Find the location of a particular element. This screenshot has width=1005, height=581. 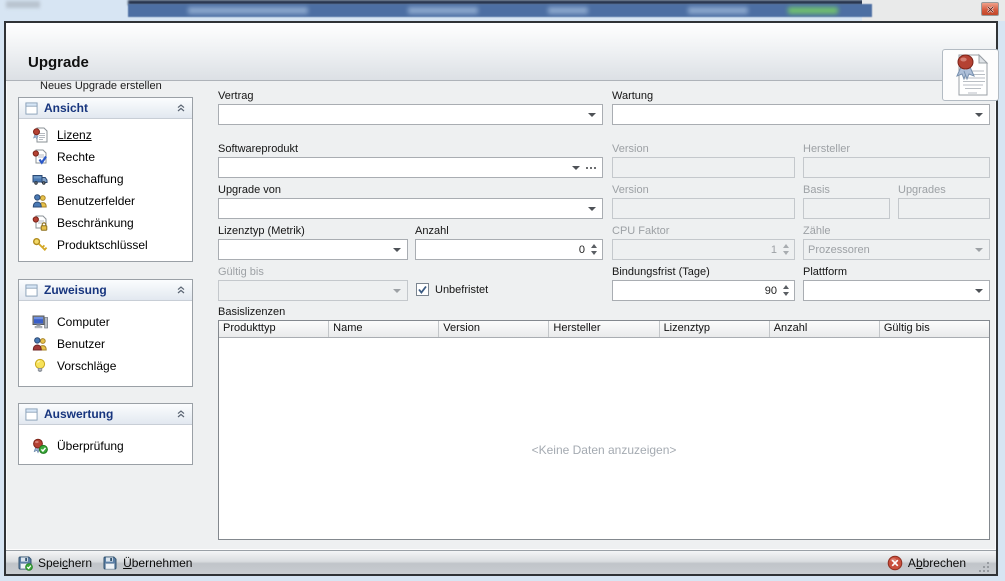

cpu-faktor-value: 1 is located at coordinates (773, 249).